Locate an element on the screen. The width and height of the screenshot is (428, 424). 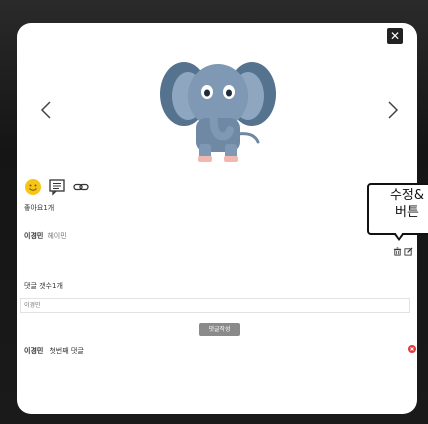
like-emoji-icon is located at coordinates (33, 187).